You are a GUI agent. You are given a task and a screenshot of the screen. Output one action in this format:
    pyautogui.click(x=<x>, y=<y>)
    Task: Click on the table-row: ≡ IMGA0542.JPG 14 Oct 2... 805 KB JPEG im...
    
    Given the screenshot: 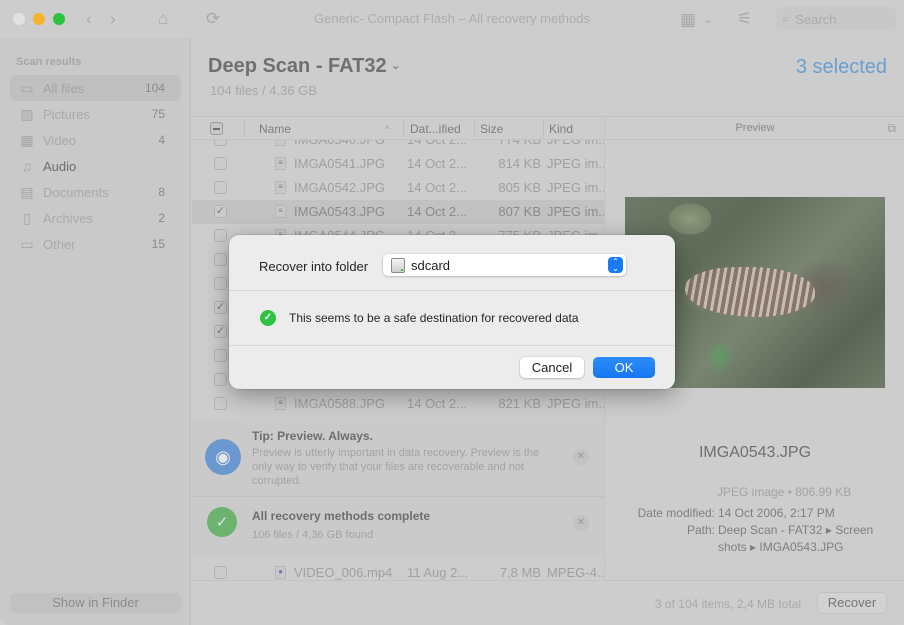 What is the action you would take?
    pyautogui.click(x=398, y=188)
    